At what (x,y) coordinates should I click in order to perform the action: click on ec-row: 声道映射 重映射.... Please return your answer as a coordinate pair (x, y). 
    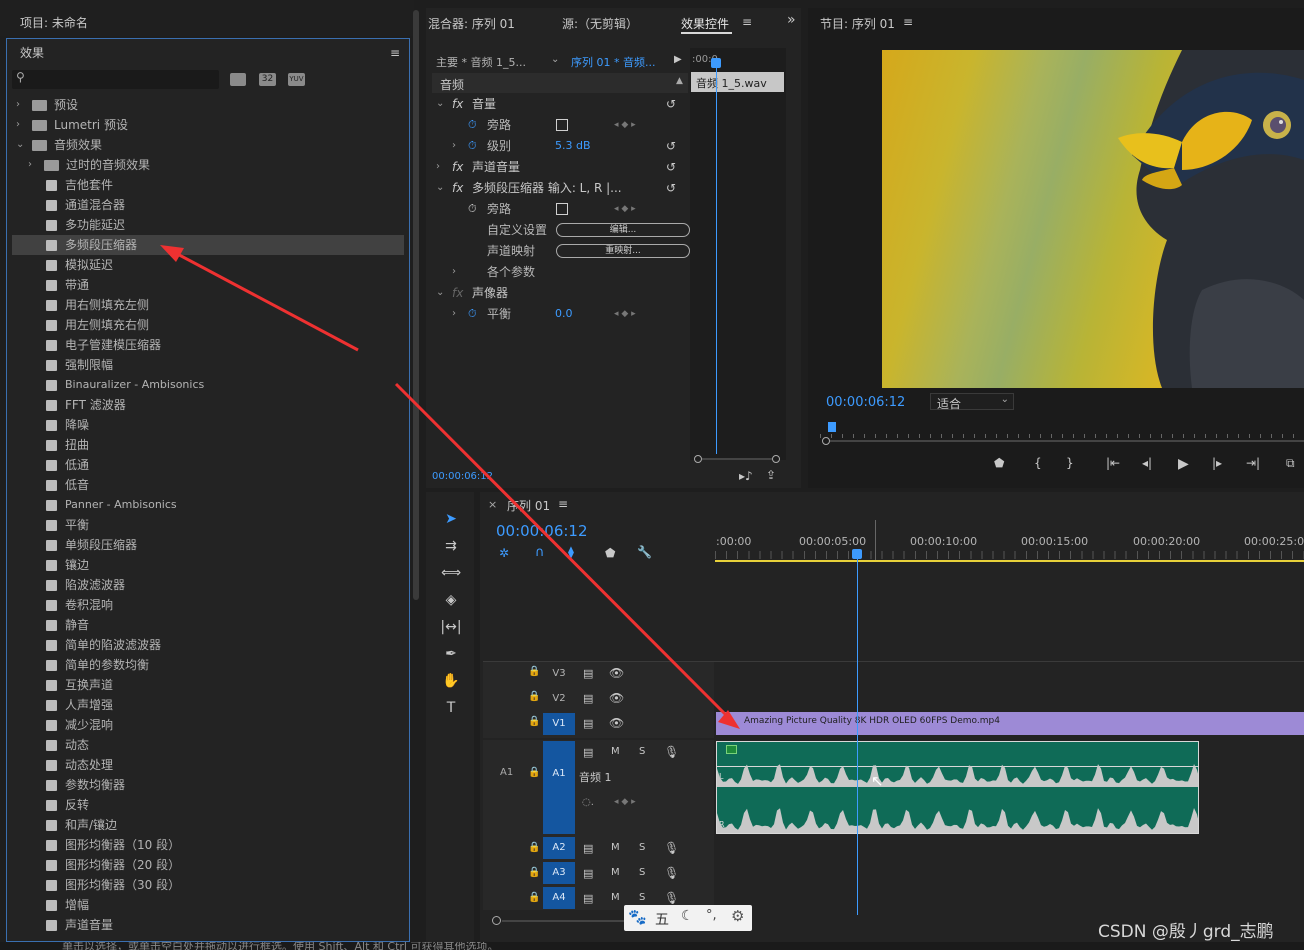
    Looking at the image, I should click on (562, 251).